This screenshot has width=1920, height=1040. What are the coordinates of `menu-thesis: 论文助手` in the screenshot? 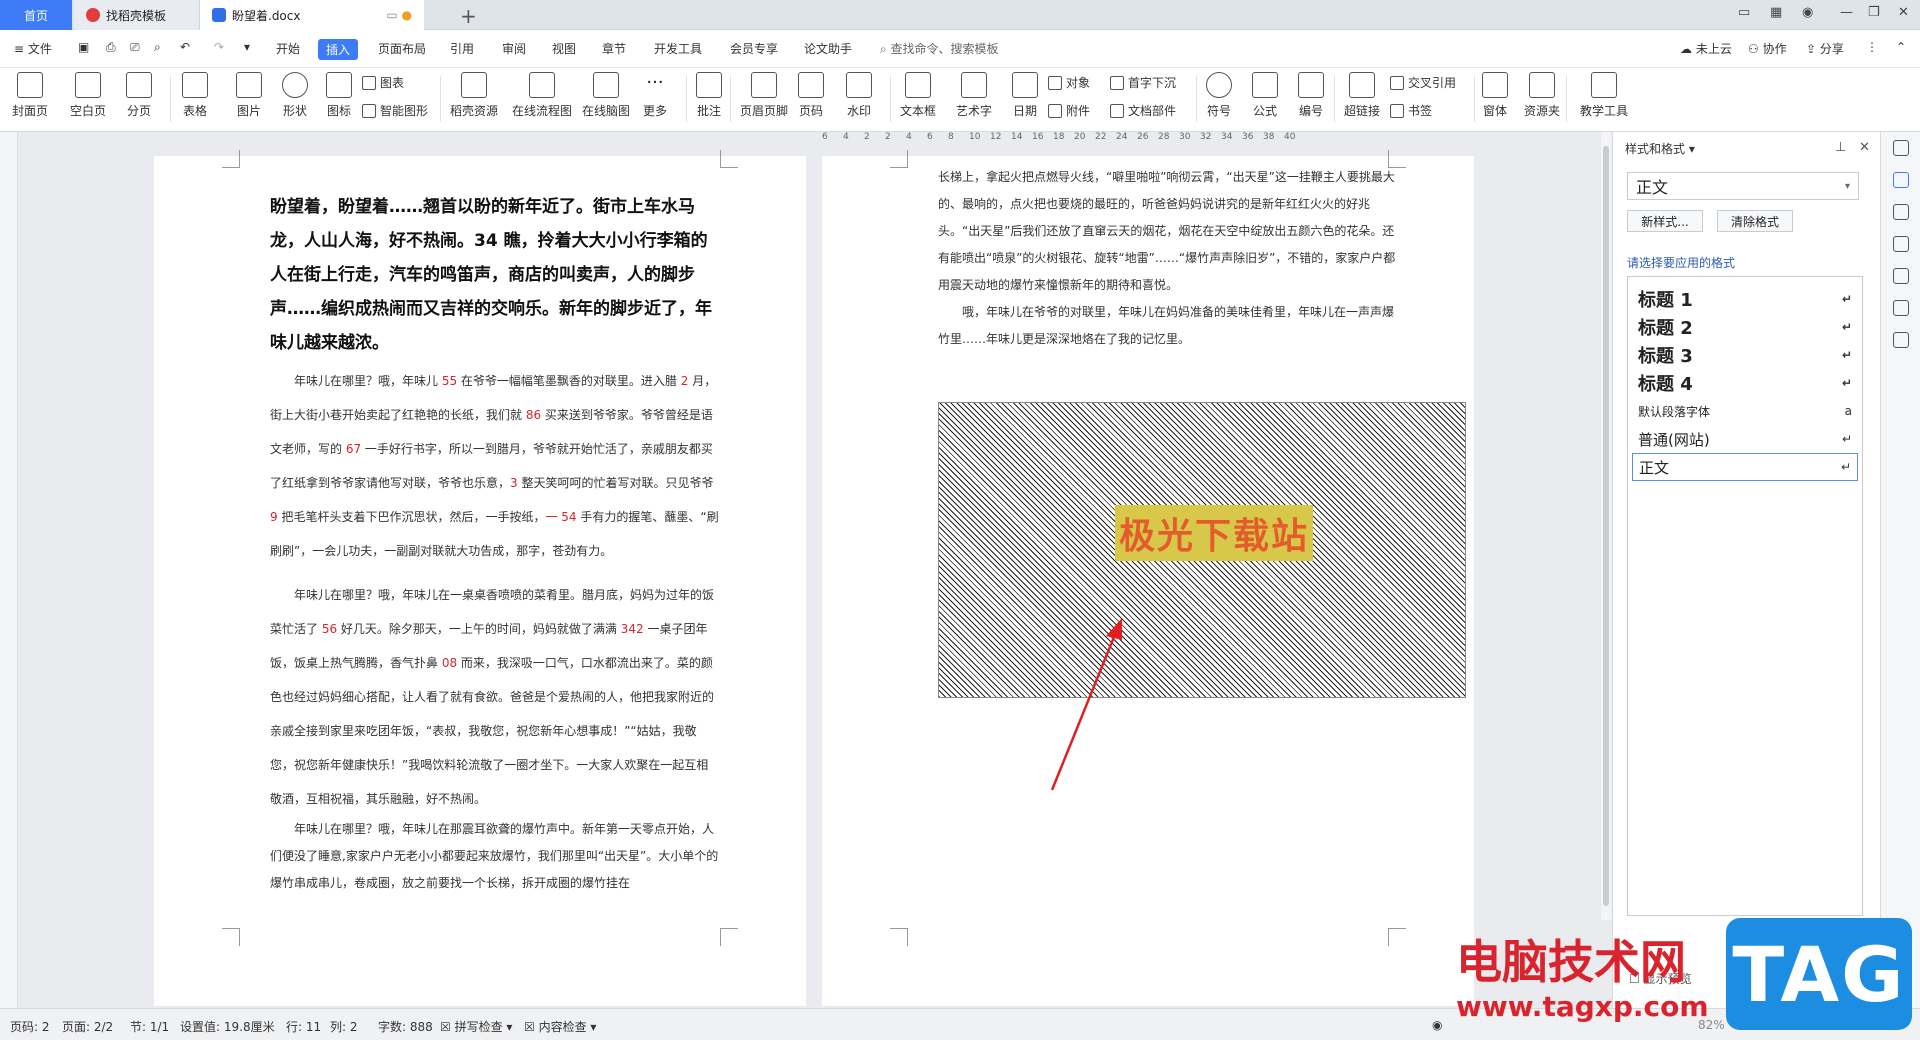 It's located at (828, 48).